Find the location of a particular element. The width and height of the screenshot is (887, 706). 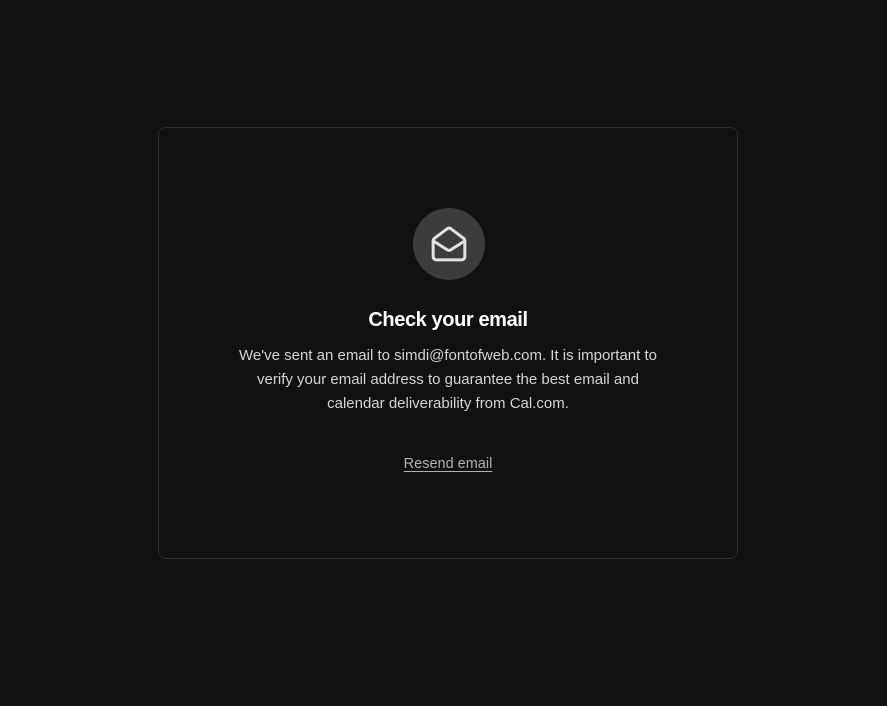

icon-badge is located at coordinates (449, 244).